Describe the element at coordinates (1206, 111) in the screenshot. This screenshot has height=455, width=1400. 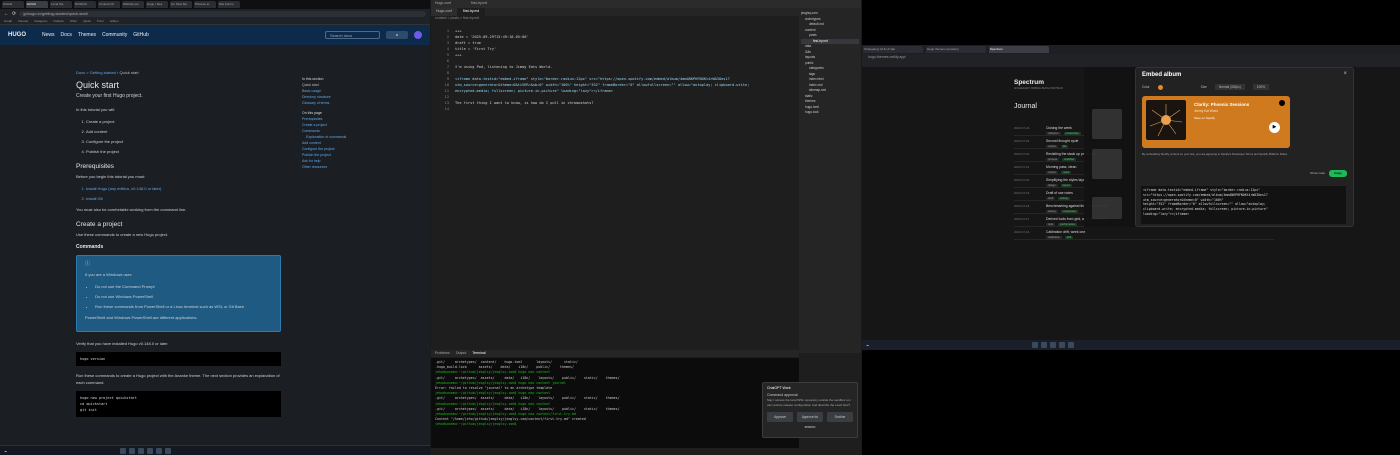
I see `album-artist: Jimmy Eat World` at that location.